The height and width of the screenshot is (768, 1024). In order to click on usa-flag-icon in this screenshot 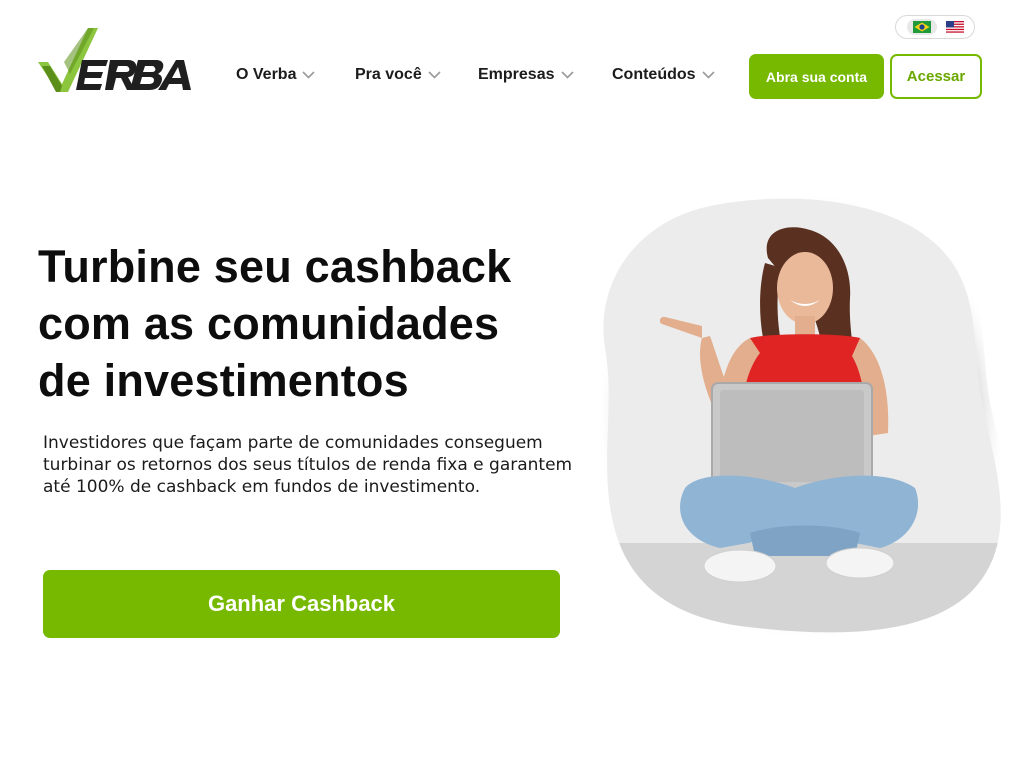, I will do `click(954, 27)`.